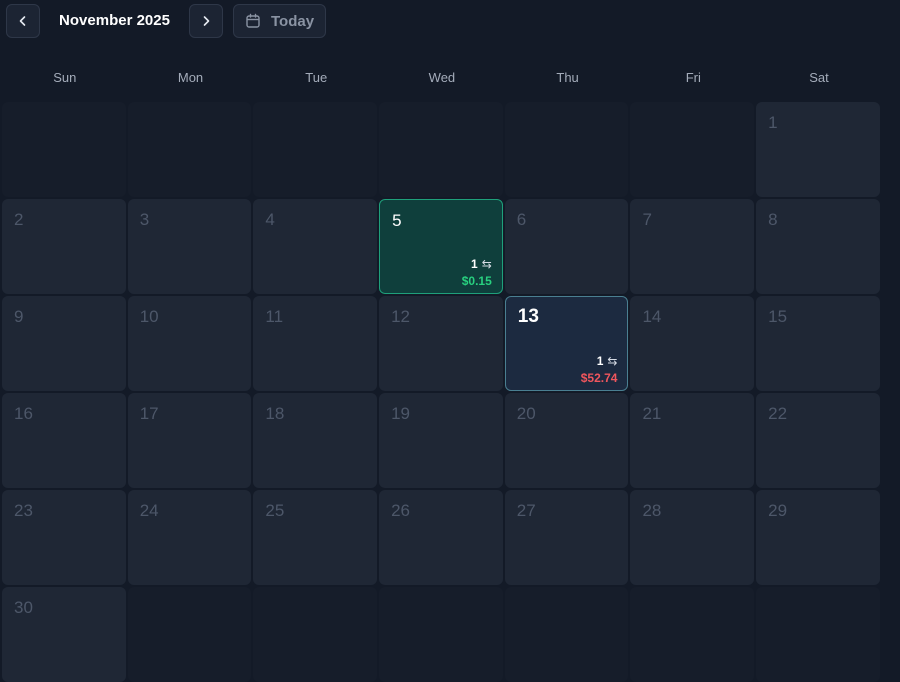 The height and width of the screenshot is (682, 900). Describe the element at coordinates (19, 219) in the screenshot. I see `day-number: 2` at that location.